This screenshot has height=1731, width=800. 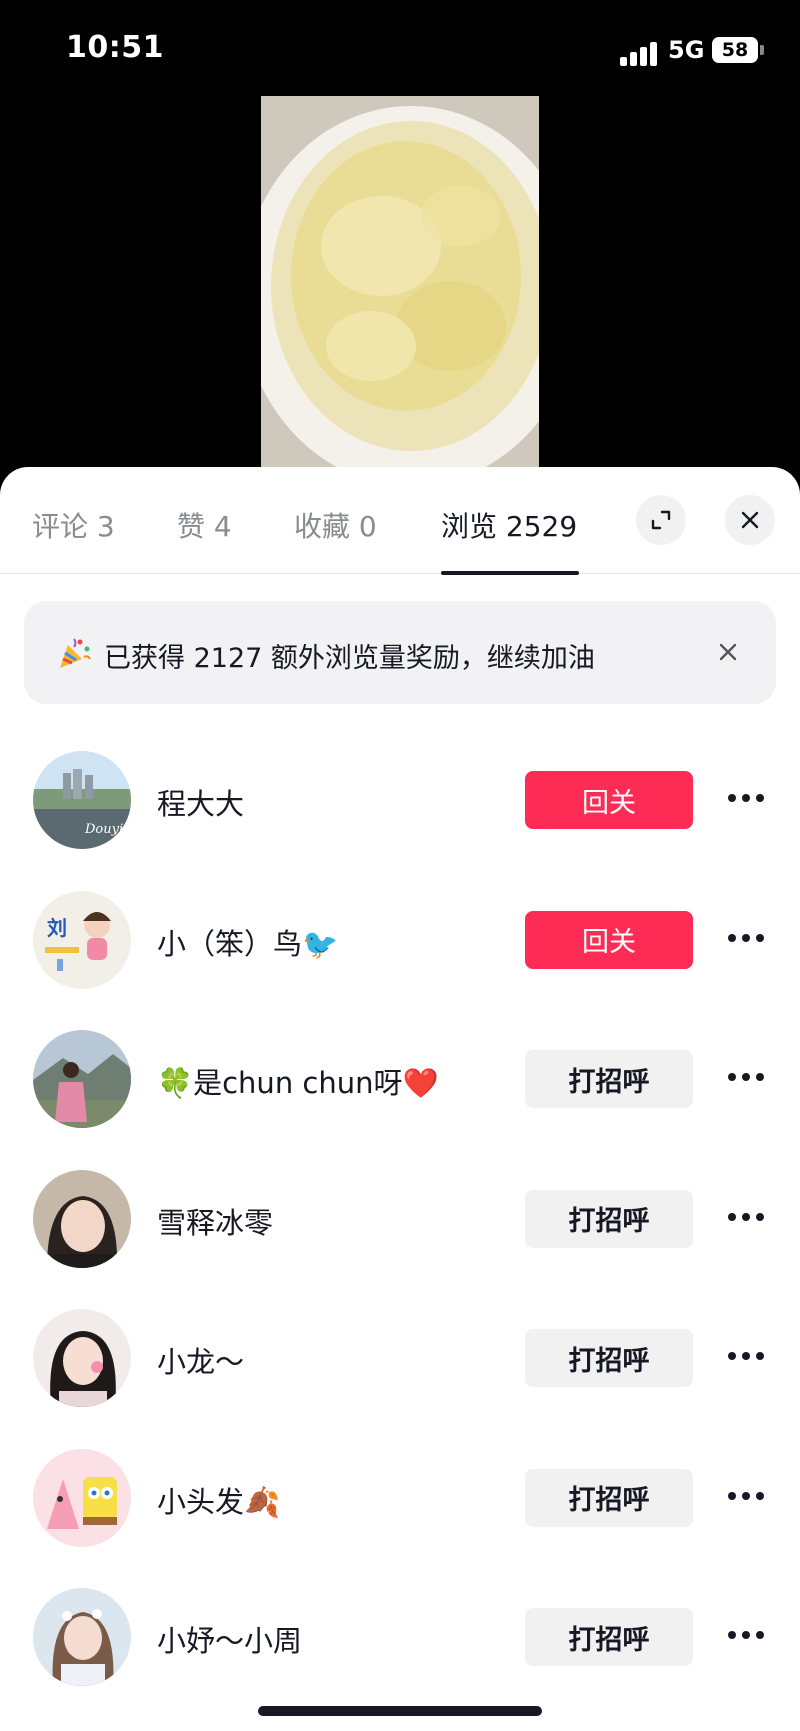 What do you see at coordinates (201, 804) in the screenshot?
I see `viewer-name: 程大大` at bounding box center [201, 804].